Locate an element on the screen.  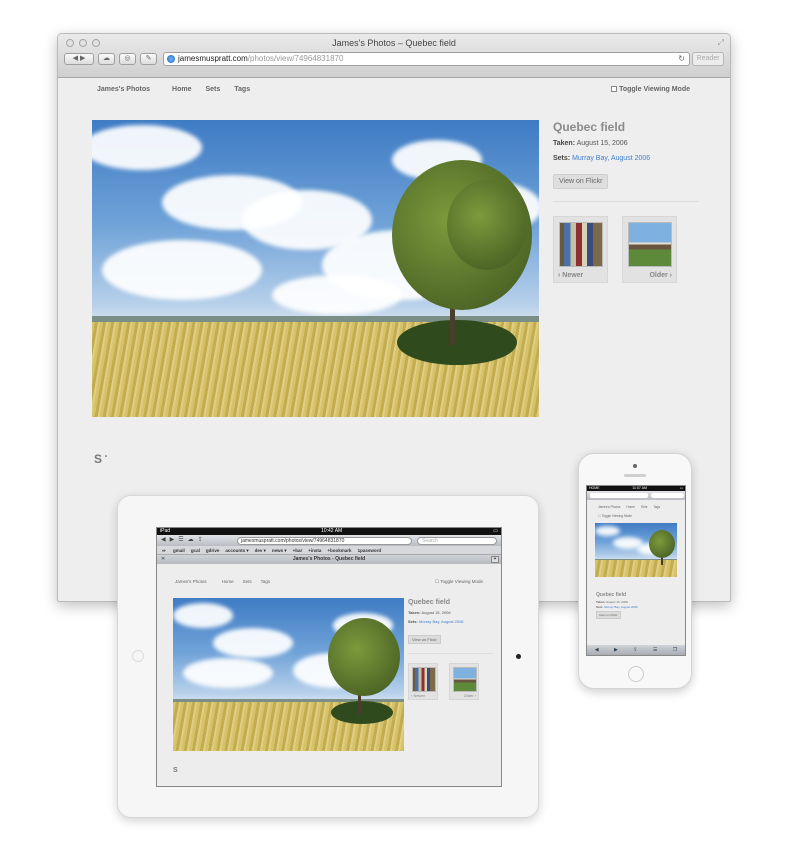
iphone-camera is located at coordinates (635, 466).